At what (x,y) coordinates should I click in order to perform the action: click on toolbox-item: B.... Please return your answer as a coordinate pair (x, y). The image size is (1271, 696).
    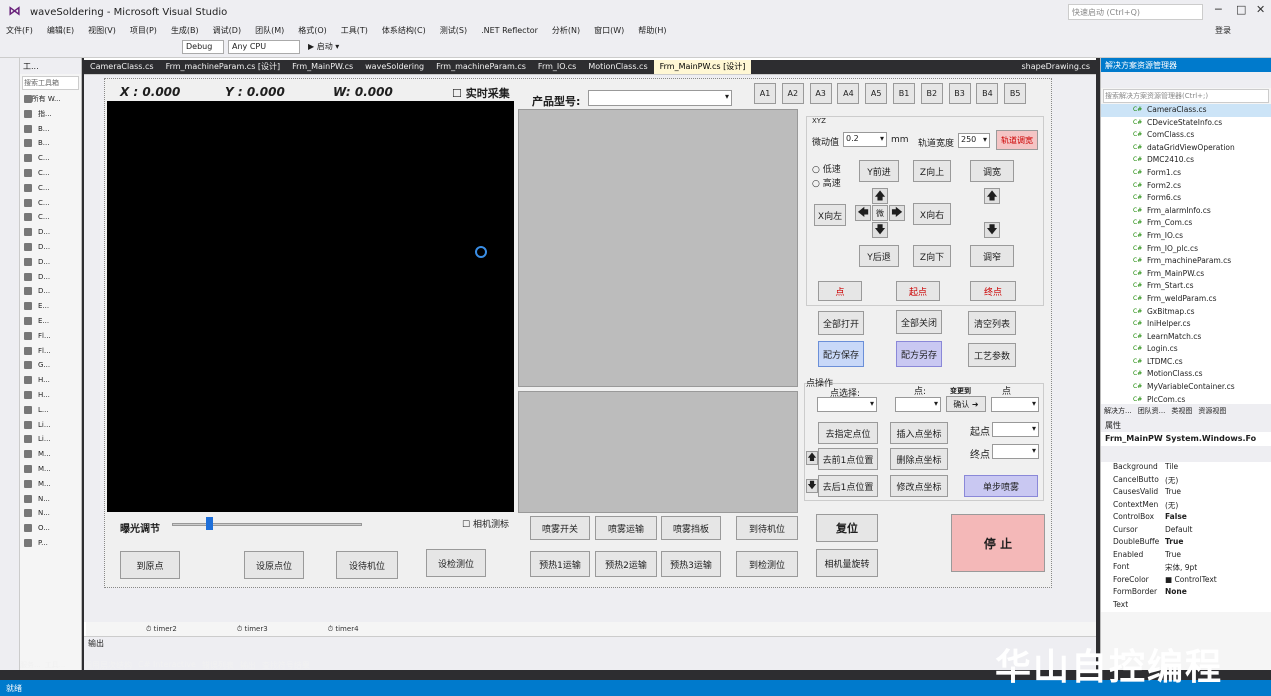
    Looking at the image, I should click on (50, 143).